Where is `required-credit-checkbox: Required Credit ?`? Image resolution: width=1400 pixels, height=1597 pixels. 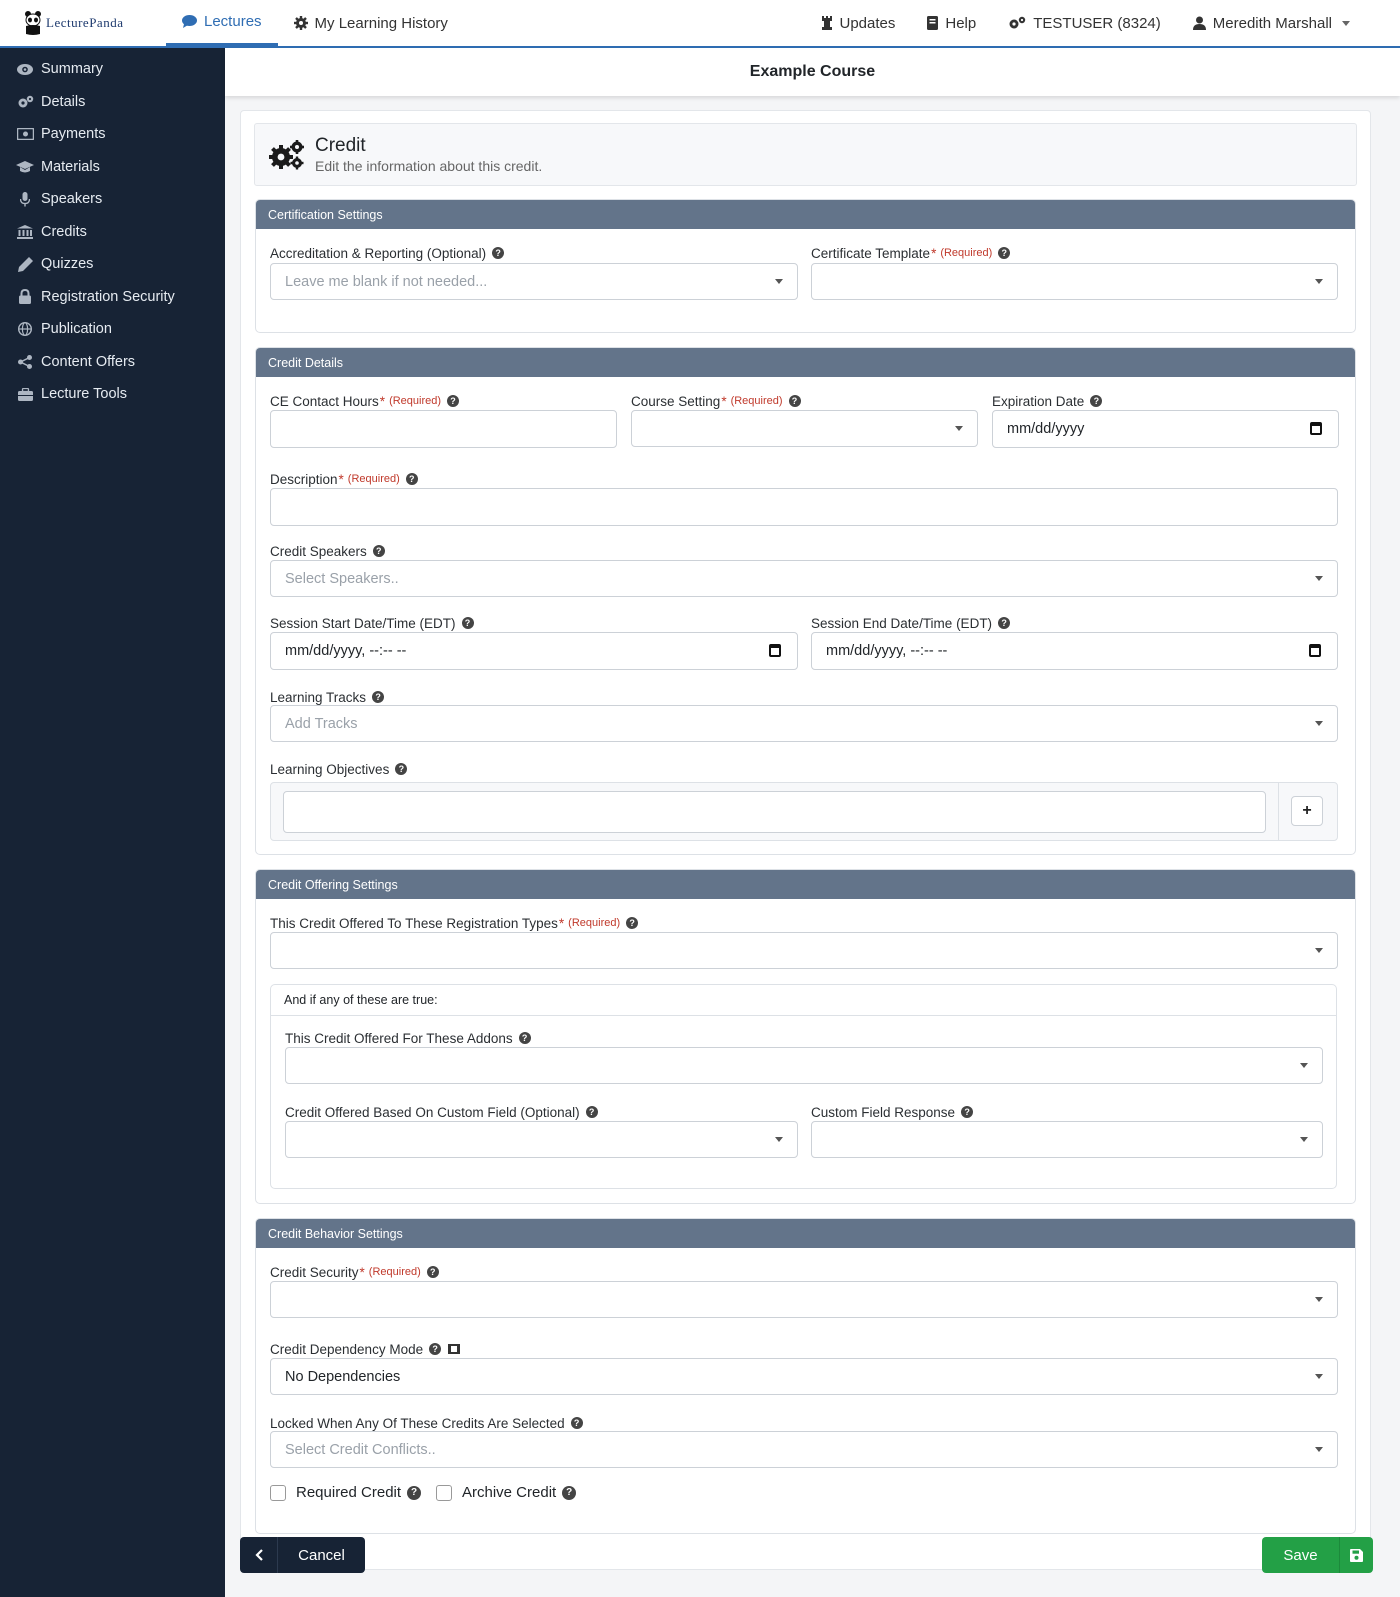 required-credit-checkbox: Required Credit ? is located at coordinates (346, 1492).